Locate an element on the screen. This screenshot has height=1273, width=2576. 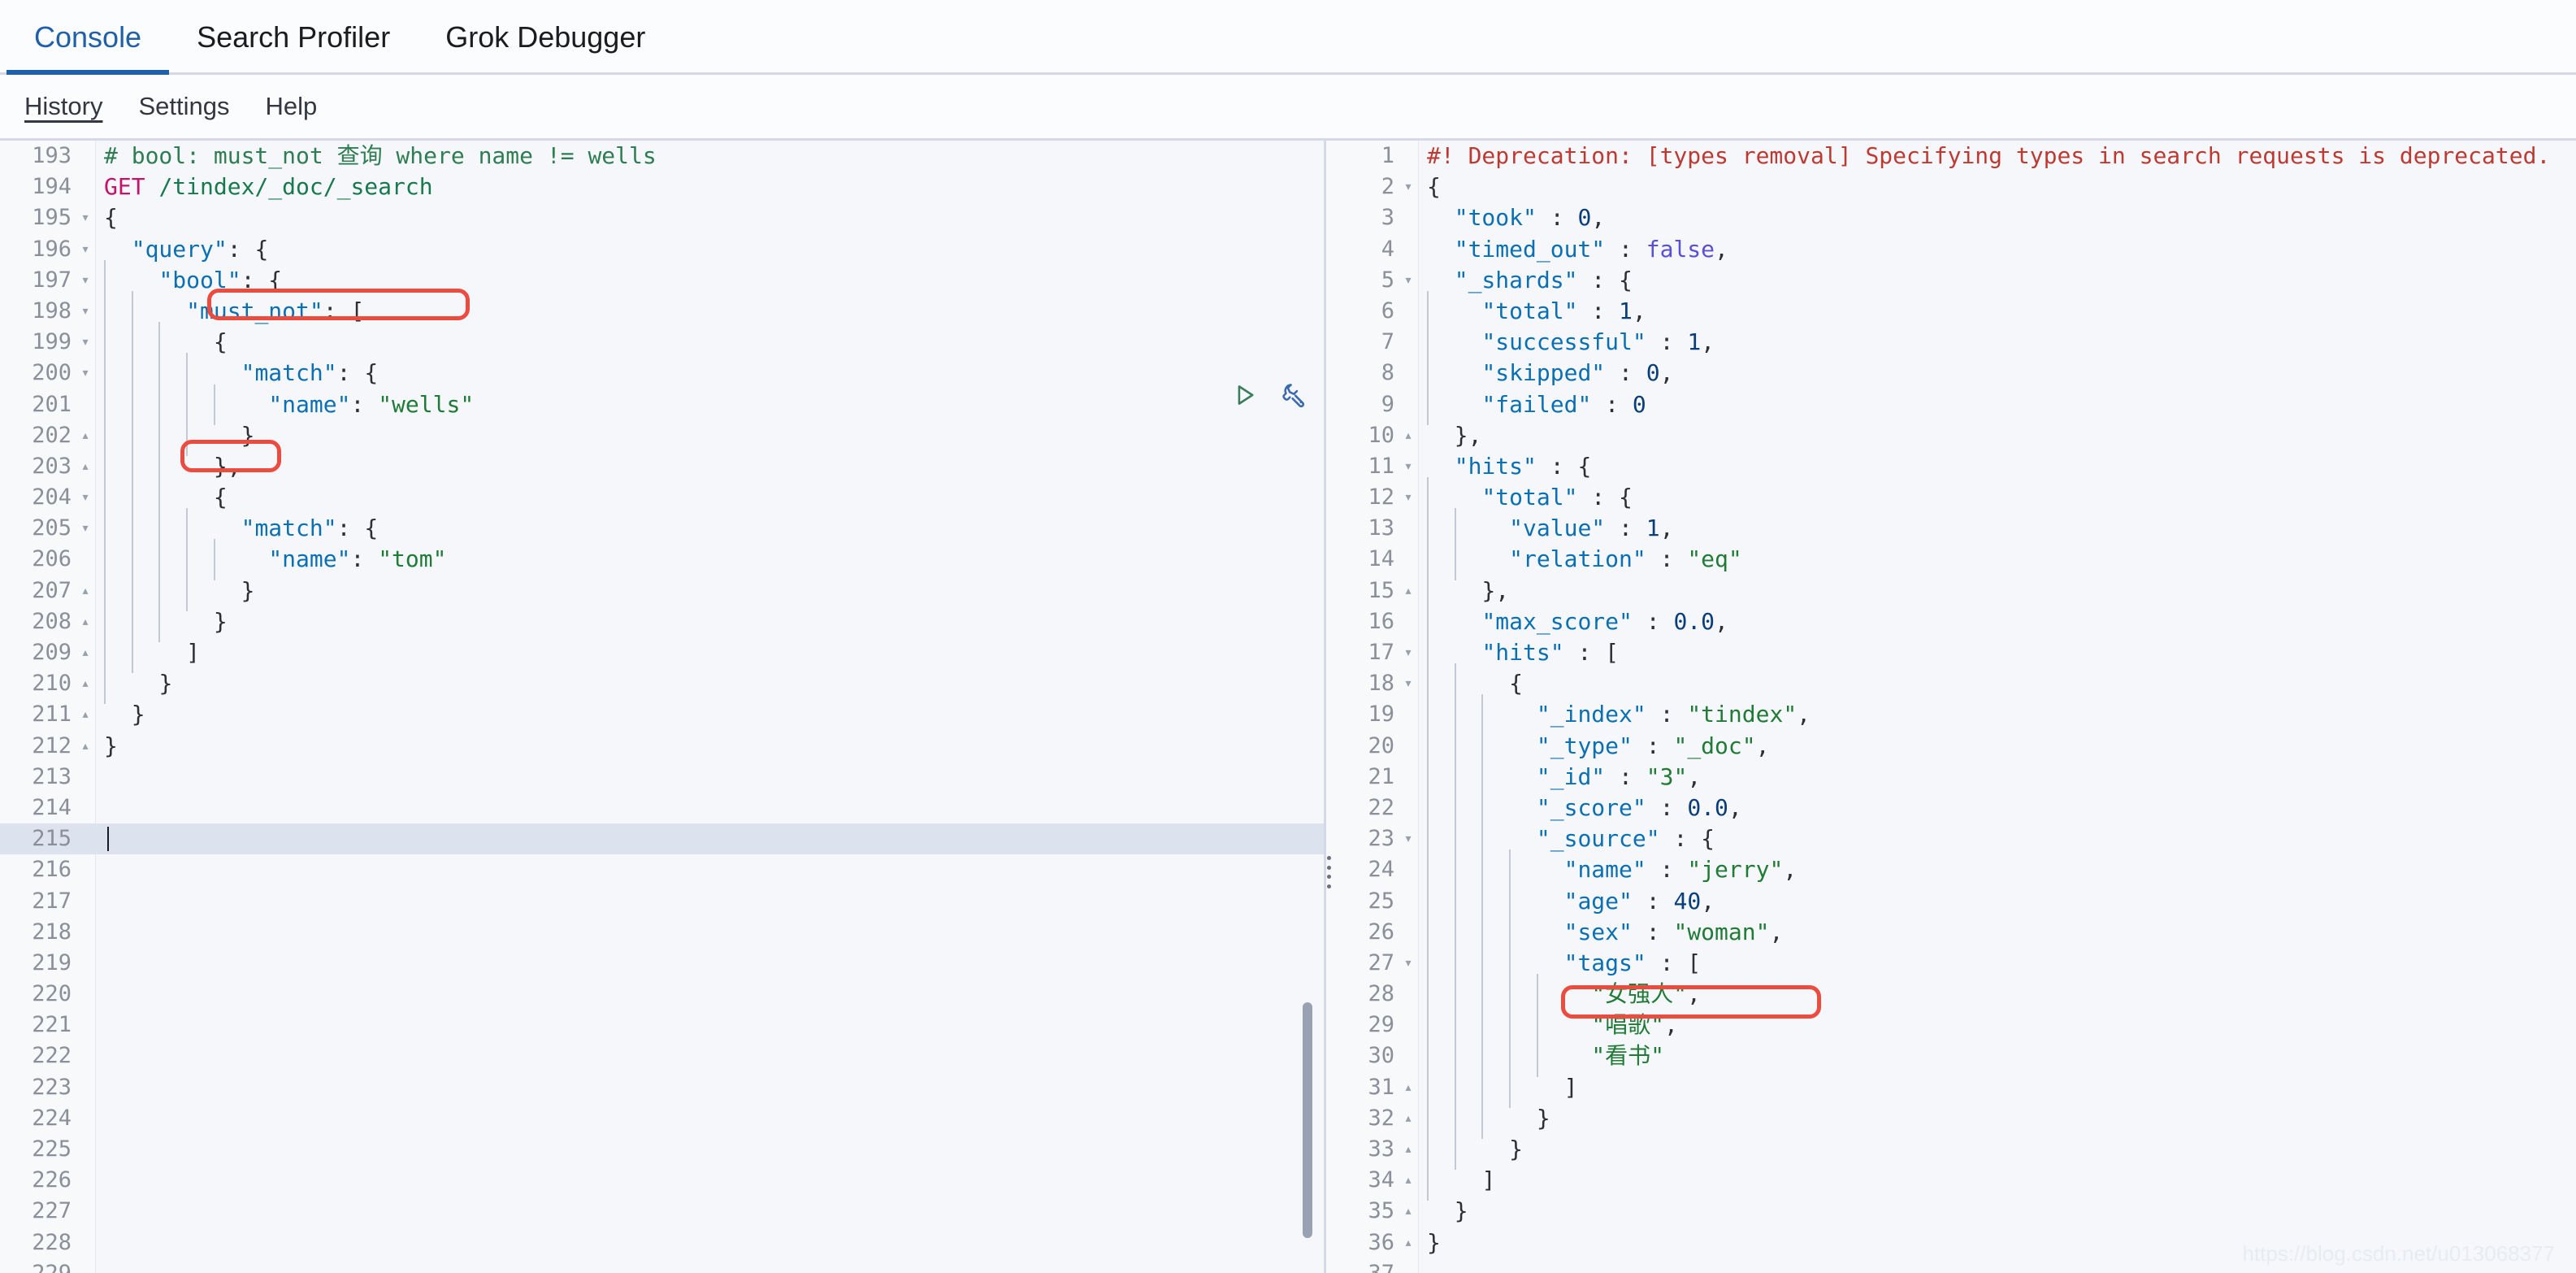
subnav-item-history: History is located at coordinates (64, 106).